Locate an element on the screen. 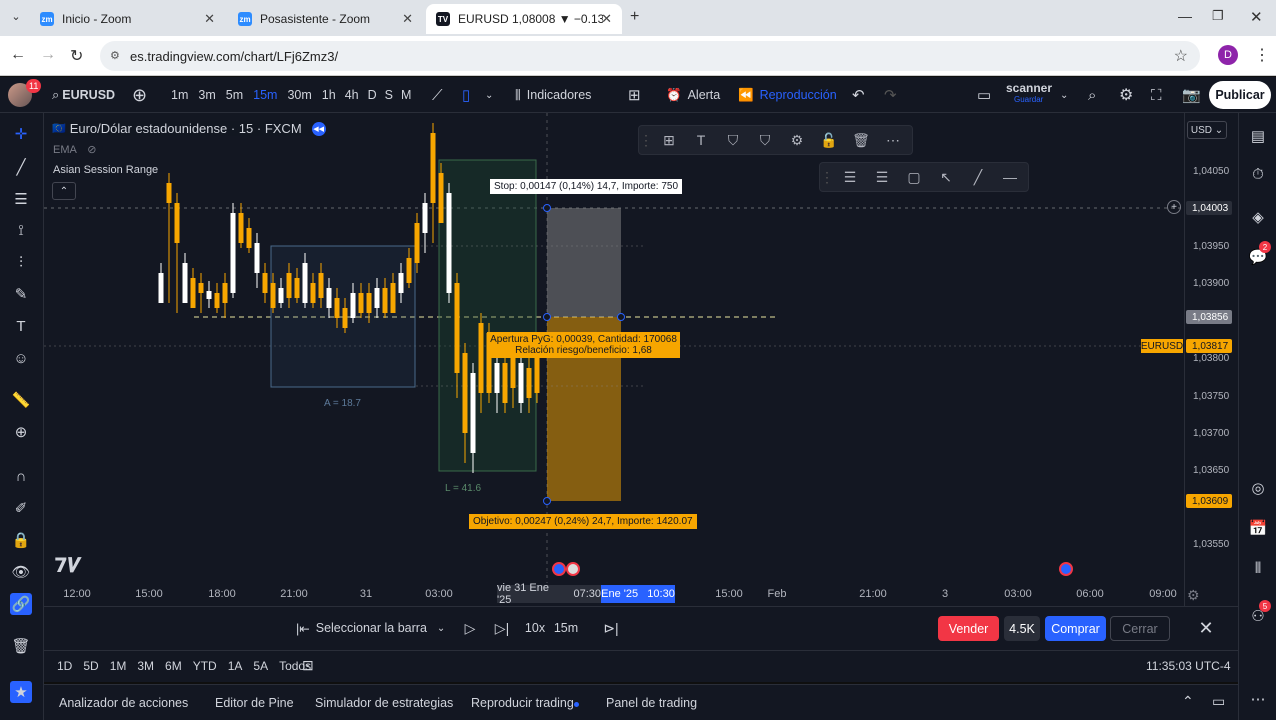 This screenshot has width=1276, height=720. range-1m: 1M is located at coordinates (118, 666).